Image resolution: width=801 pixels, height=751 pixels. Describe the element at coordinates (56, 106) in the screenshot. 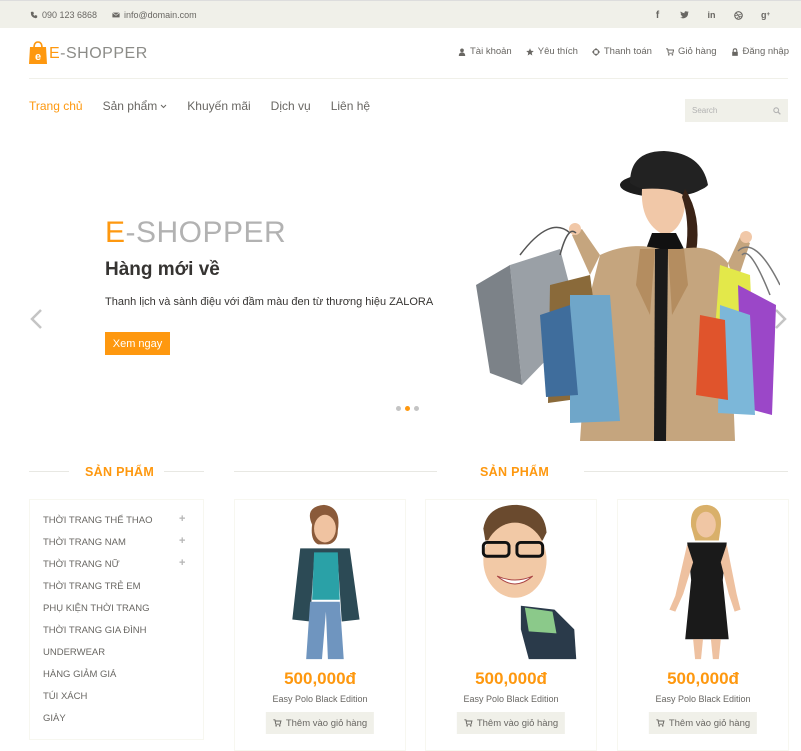

I see `nav-home: Trang chủ` at that location.